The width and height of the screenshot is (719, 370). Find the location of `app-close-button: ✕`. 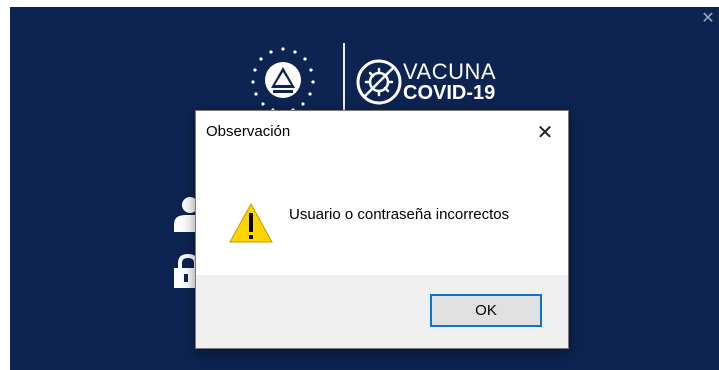

app-close-button: ✕ is located at coordinates (708, 18).